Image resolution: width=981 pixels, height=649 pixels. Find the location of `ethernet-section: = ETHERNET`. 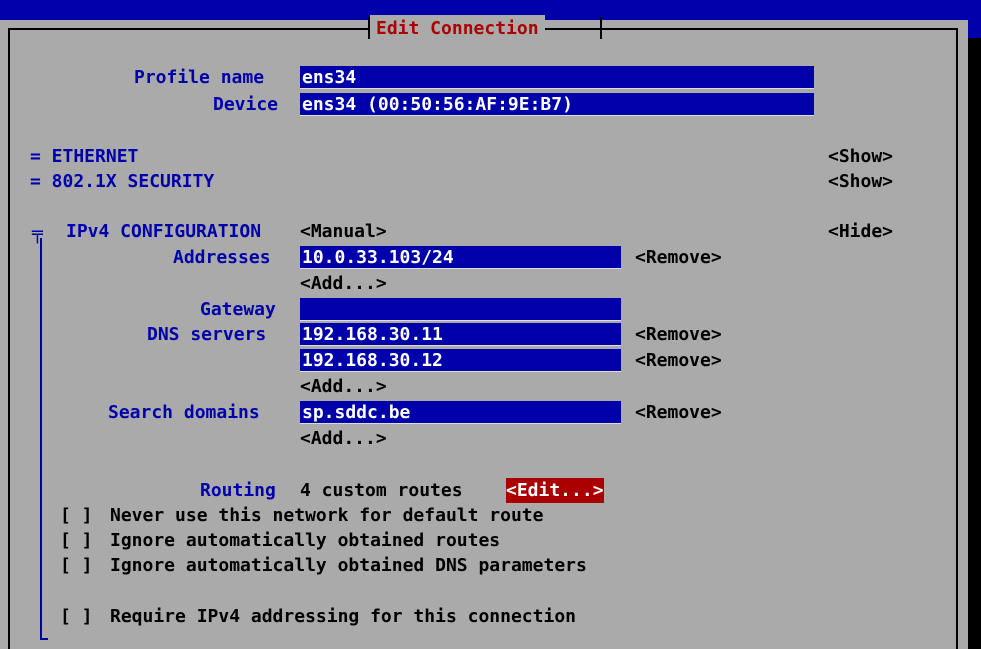

ethernet-section: = ETHERNET is located at coordinates (84, 156).